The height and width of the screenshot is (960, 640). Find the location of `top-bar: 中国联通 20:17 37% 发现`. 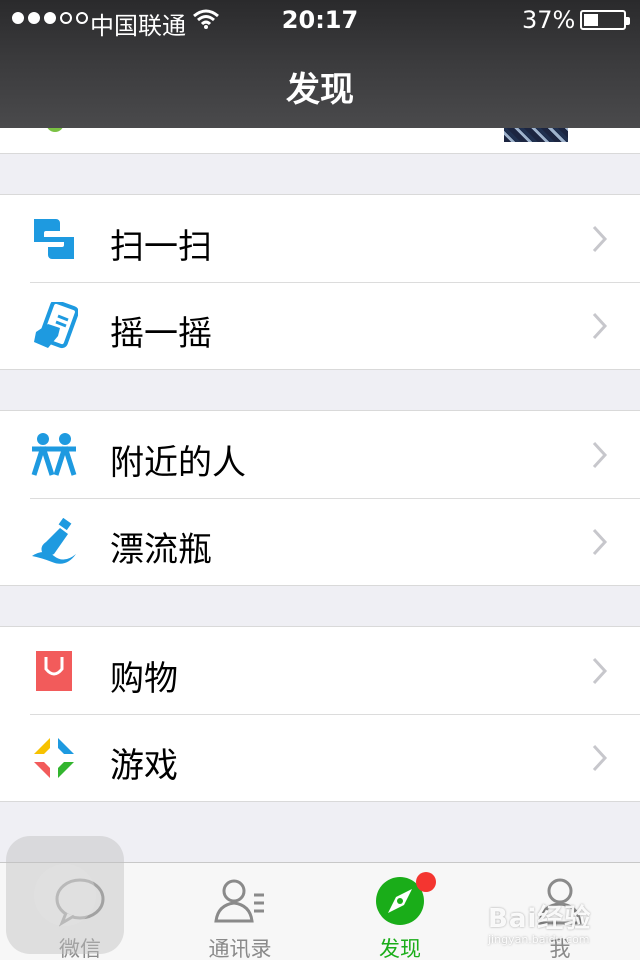

top-bar: 中国联通 20:17 37% 发现 is located at coordinates (320, 64).